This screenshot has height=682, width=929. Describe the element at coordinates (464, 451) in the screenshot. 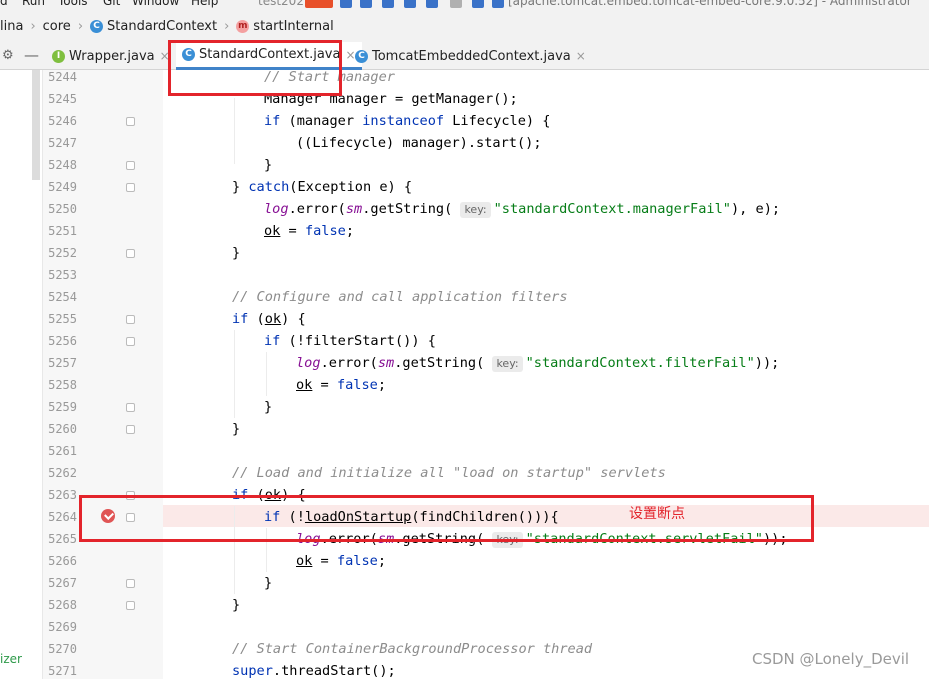

I see `code-line: 5261` at that location.